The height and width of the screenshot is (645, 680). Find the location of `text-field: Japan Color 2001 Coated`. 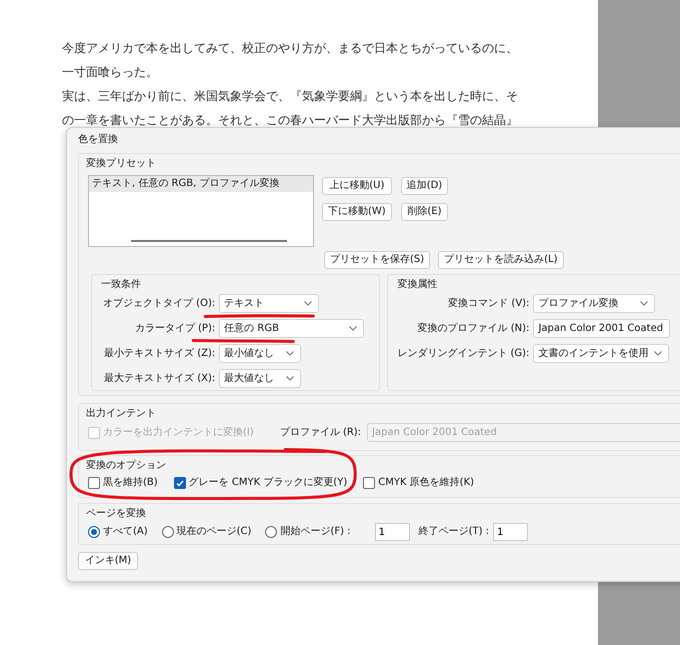

text-field: Japan Color 2001 Coated is located at coordinates (601, 328).